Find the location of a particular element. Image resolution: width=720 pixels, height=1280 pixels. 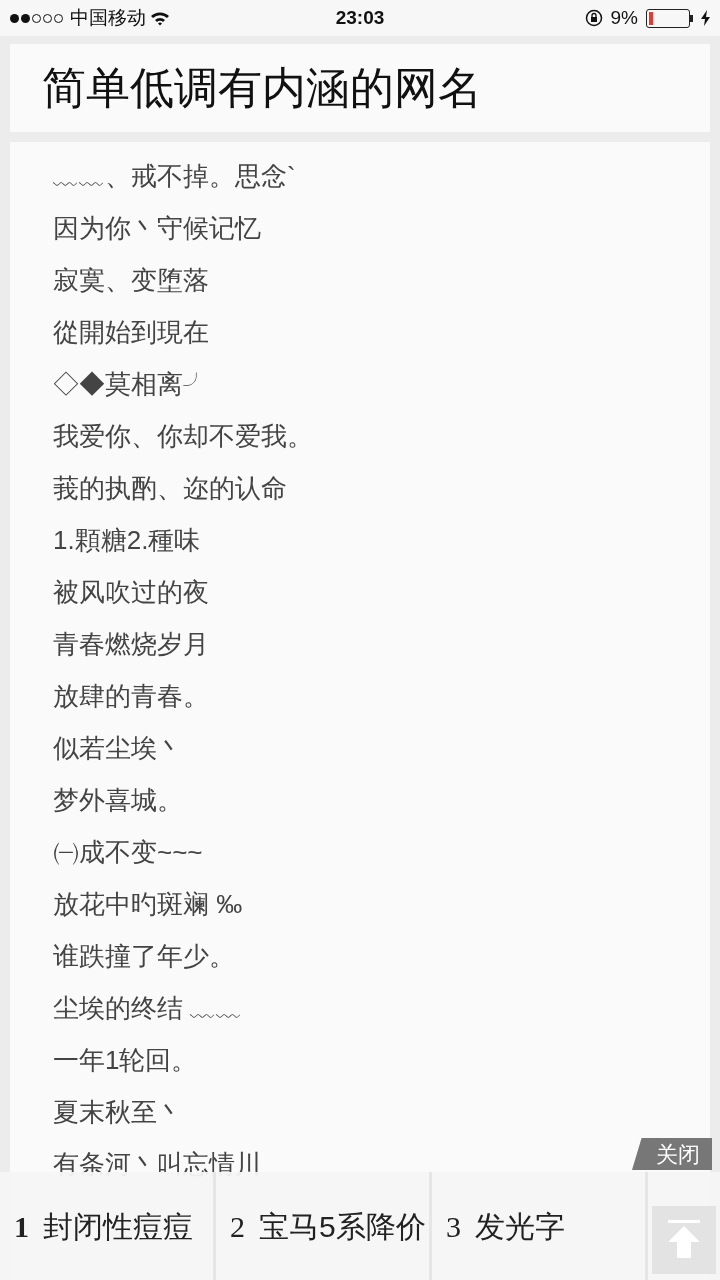

hot-search-label: 发光字 is located at coordinates (520, 1226).